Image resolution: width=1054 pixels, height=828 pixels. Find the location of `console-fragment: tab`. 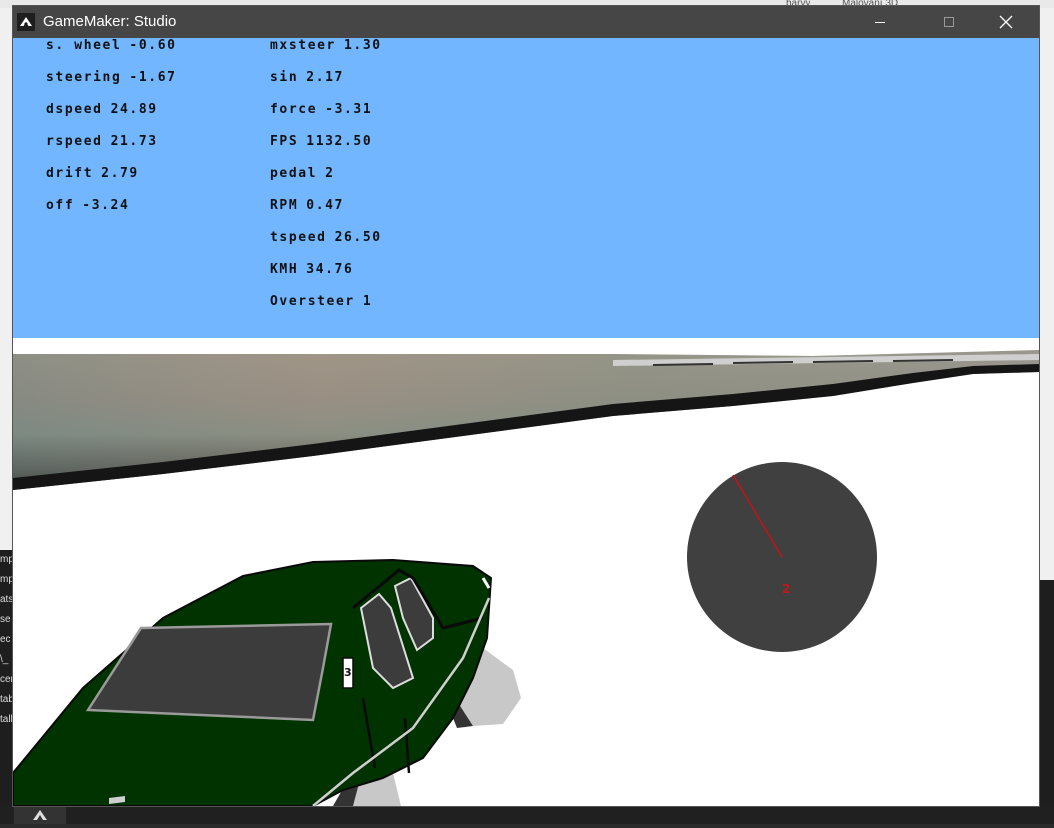

console-fragment: tab is located at coordinates (7, 699).